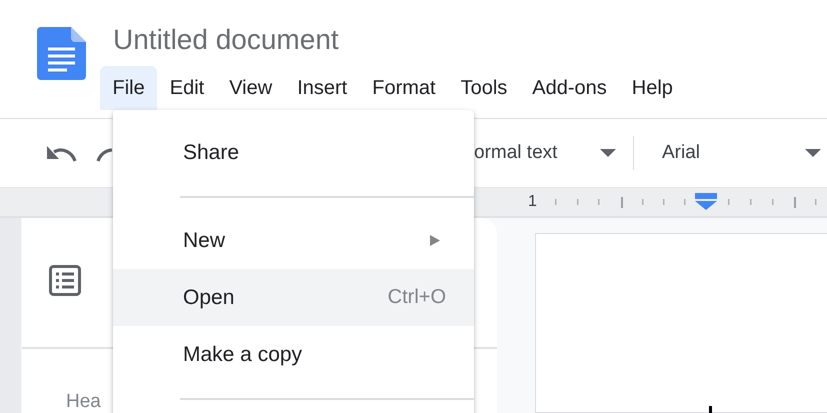  I want to click on docs-logo-icon, so click(61, 53).